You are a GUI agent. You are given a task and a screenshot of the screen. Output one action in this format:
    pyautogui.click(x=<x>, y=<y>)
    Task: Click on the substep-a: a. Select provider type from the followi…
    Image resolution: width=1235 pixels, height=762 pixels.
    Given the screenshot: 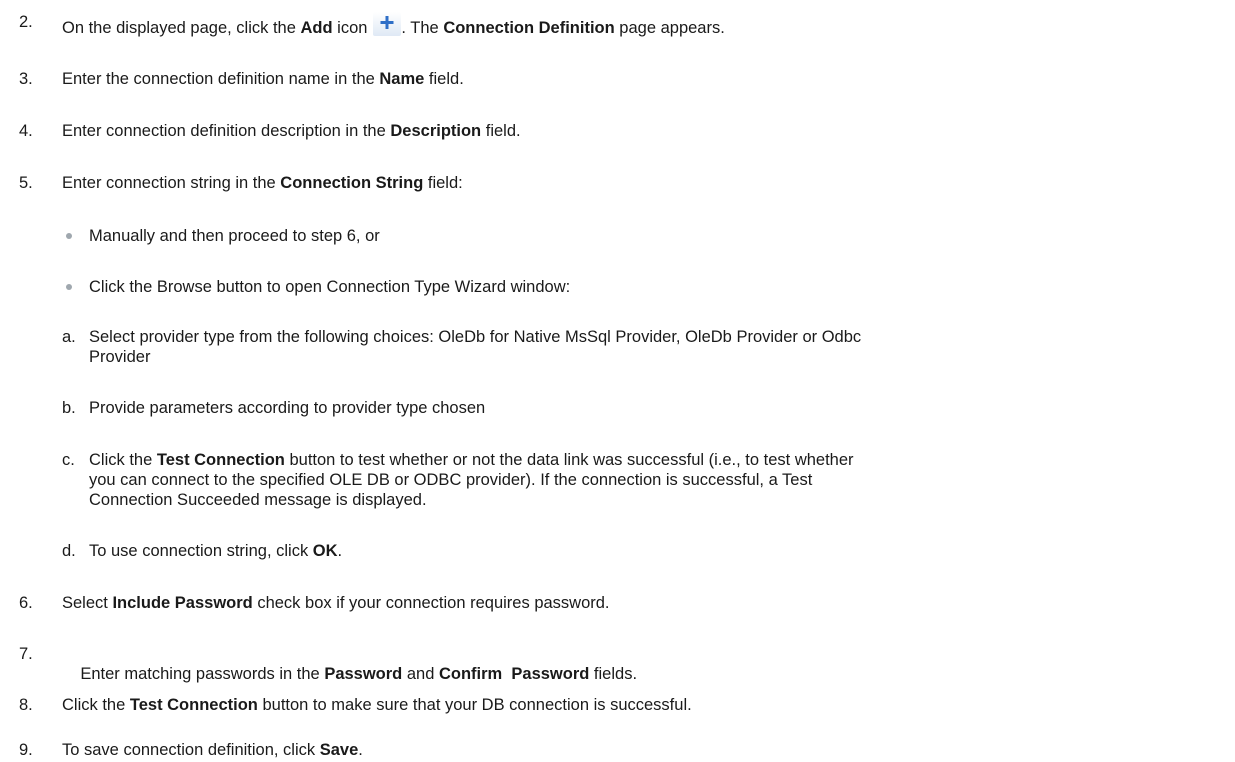 What is the action you would take?
    pyautogui.click(x=462, y=347)
    